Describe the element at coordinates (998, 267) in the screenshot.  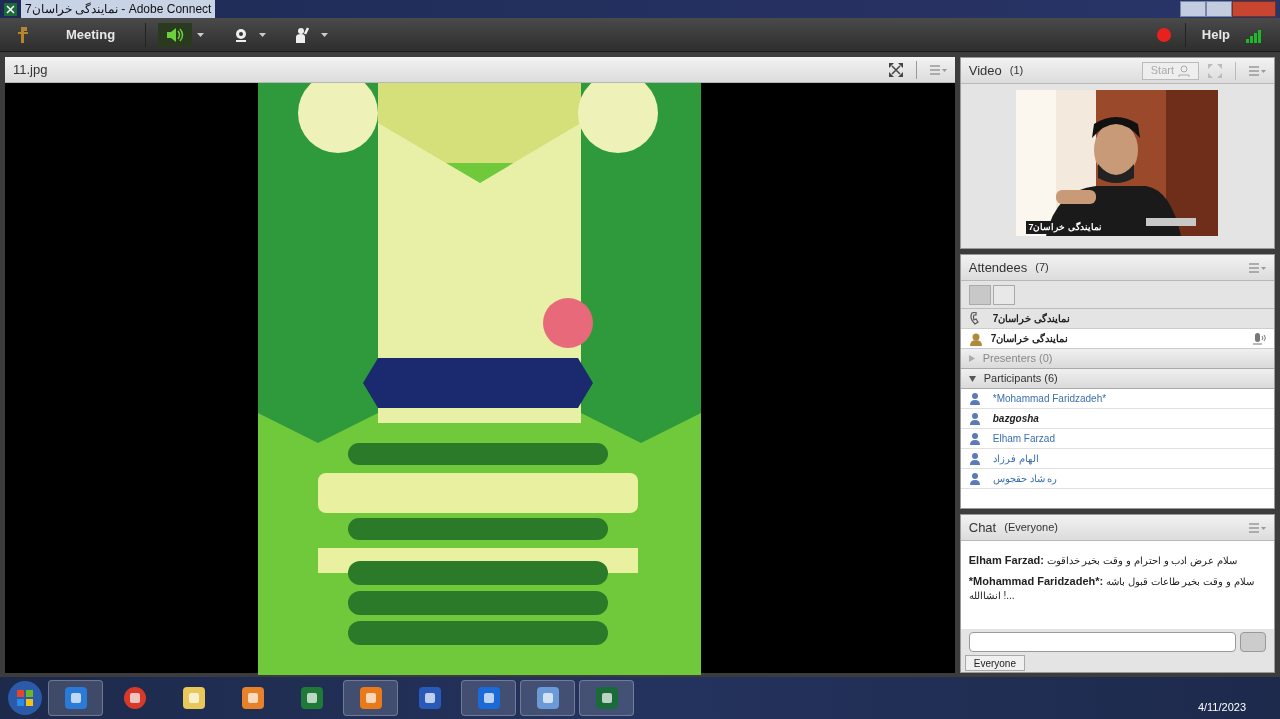
I see `pod-title: Attendees` at that location.